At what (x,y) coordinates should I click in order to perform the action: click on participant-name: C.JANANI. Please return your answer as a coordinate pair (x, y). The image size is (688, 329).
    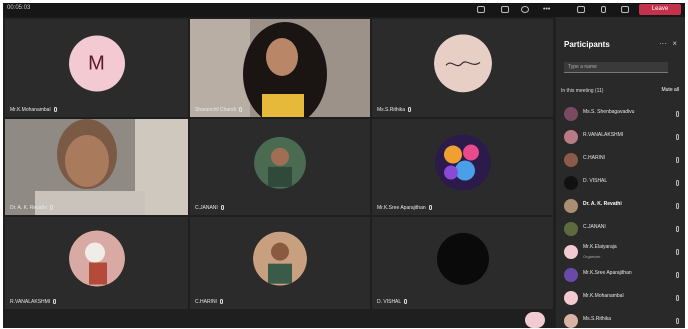
    Looking at the image, I should click on (594, 227).